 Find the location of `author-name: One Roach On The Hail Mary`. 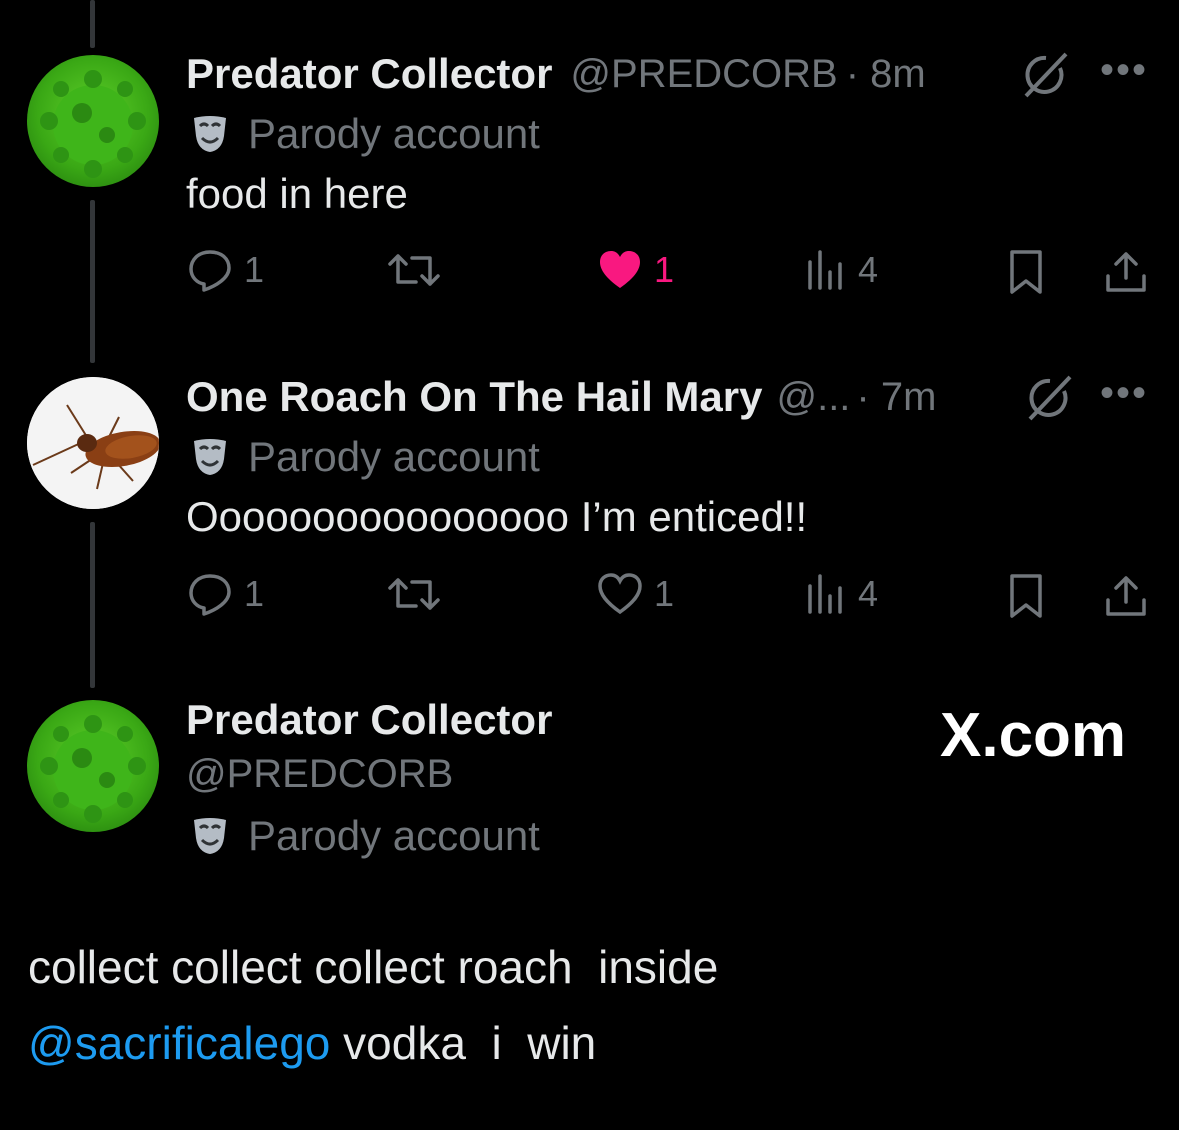

author-name: One Roach On The Hail Mary is located at coordinates (474, 397).